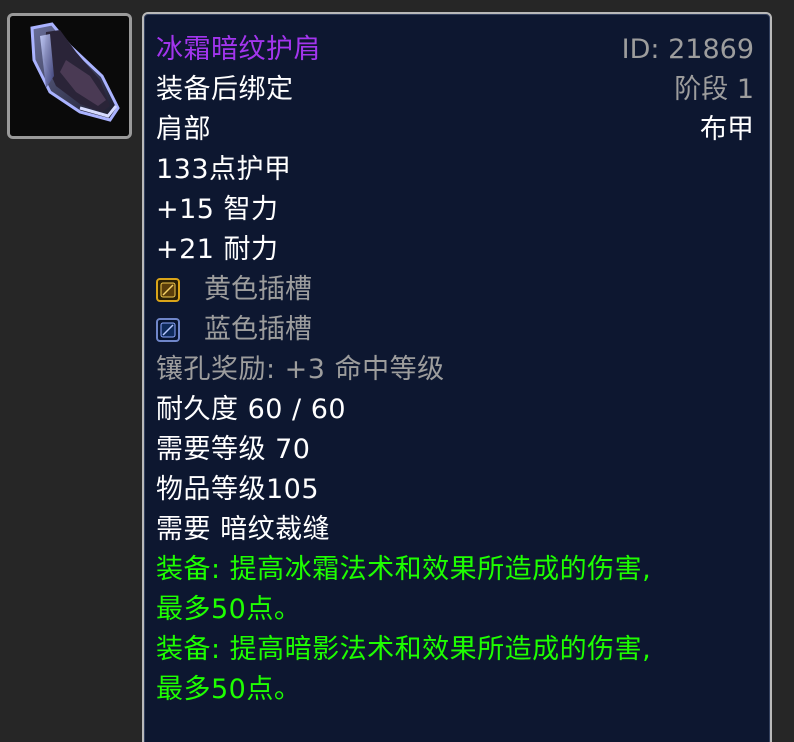 Image resolution: width=794 pixels, height=742 pixels. What do you see at coordinates (224, 169) in the screenshot?
I see `item-armor: 133点护甲` at bounding box center [224, 169].